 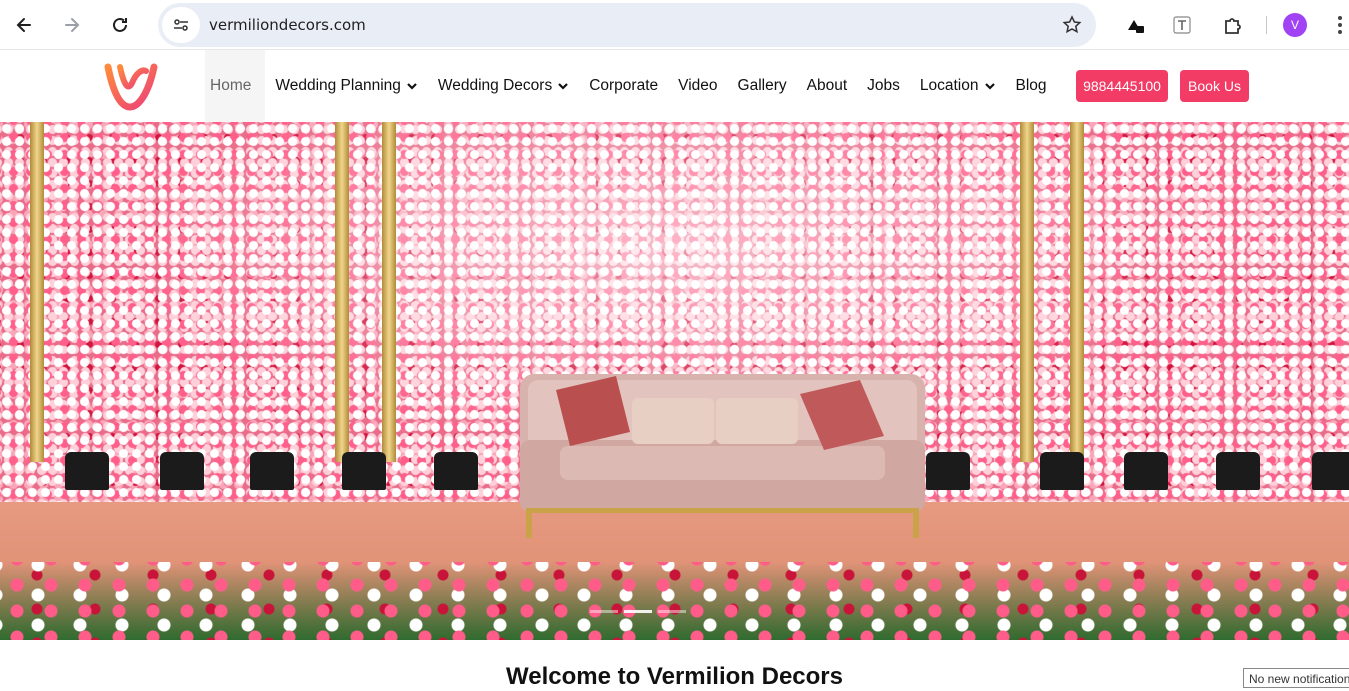 What do you see at coordinates (181, 25) in the screenshot?
I see `site-info-icon` at bounding box center [181, 25].